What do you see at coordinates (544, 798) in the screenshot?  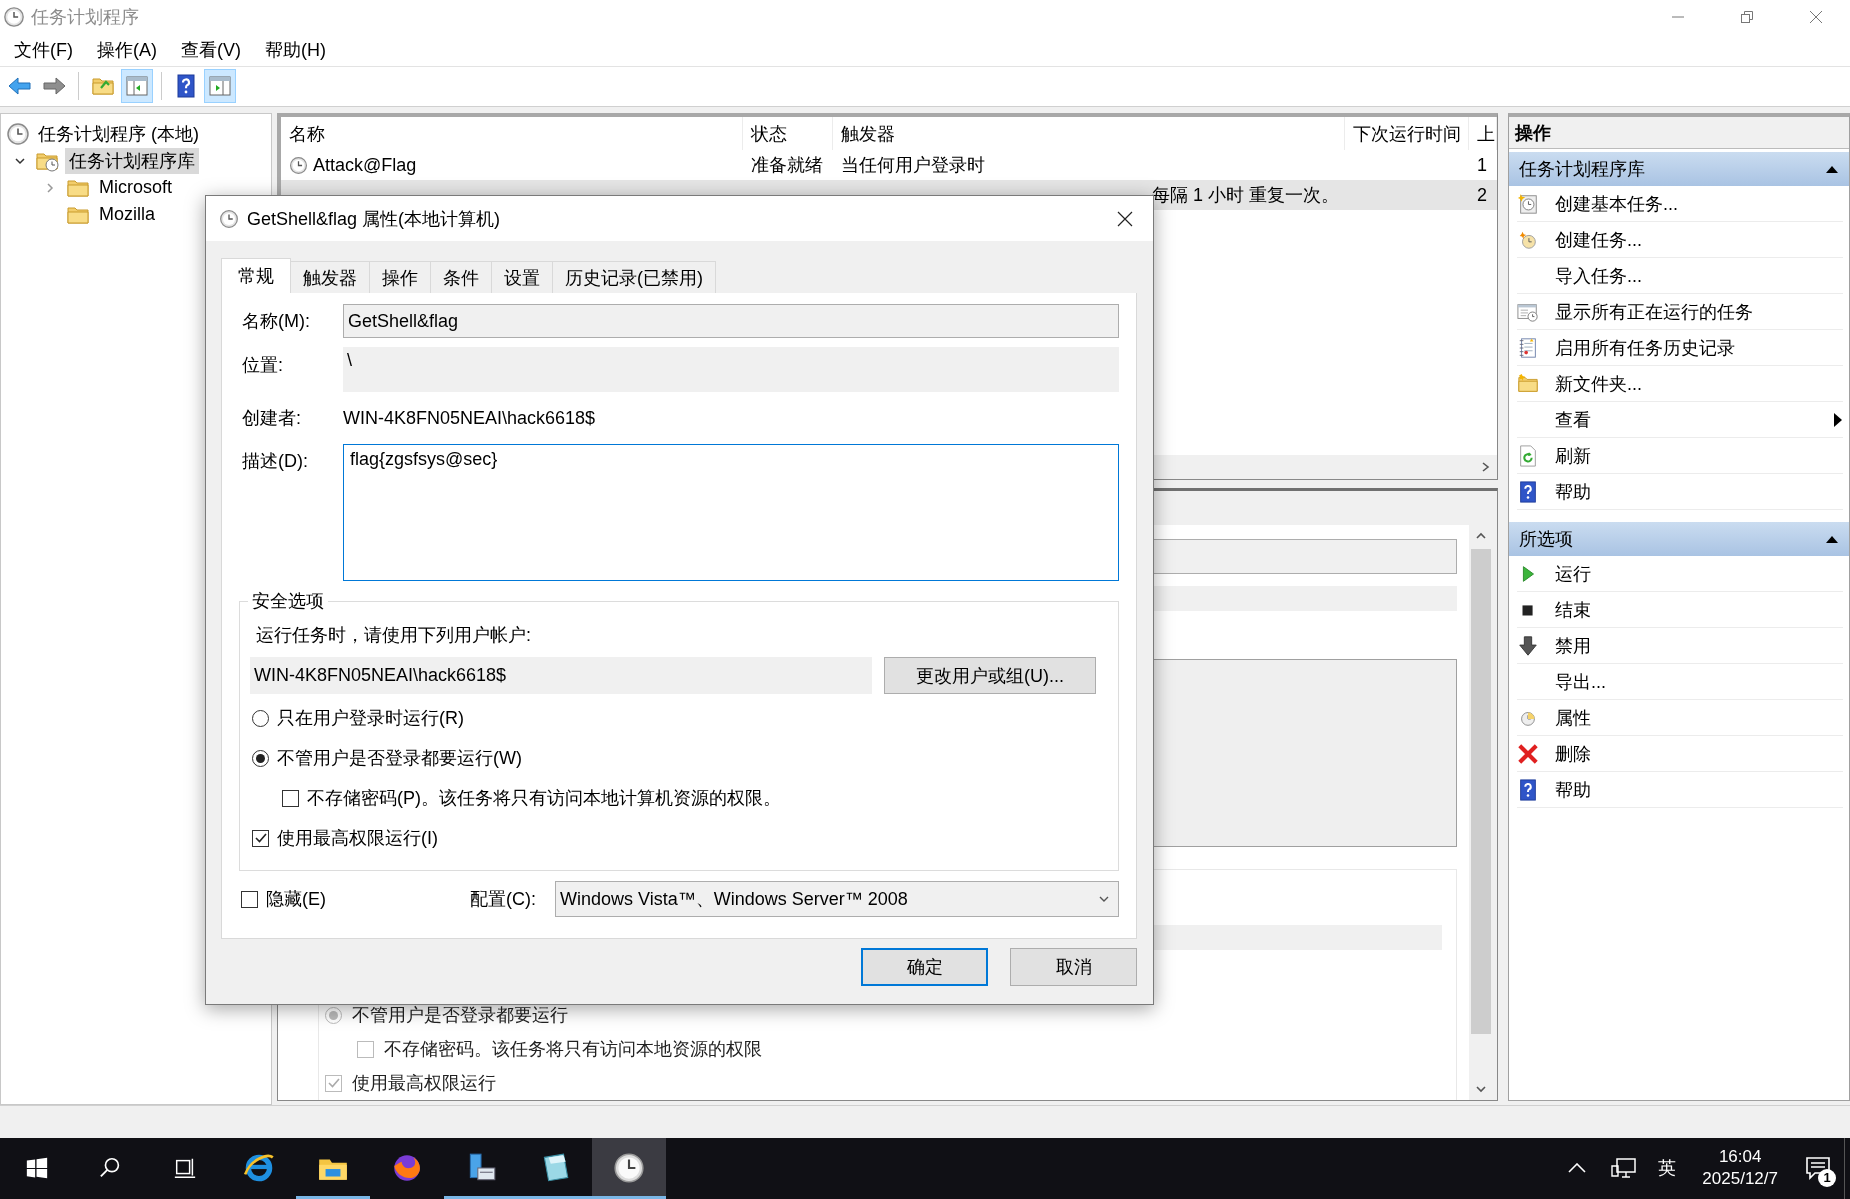 I see `option-label: 不存储密码(P)。该任务将只有访问本地计算机资源的权限。` at bounding box center [544, 798].